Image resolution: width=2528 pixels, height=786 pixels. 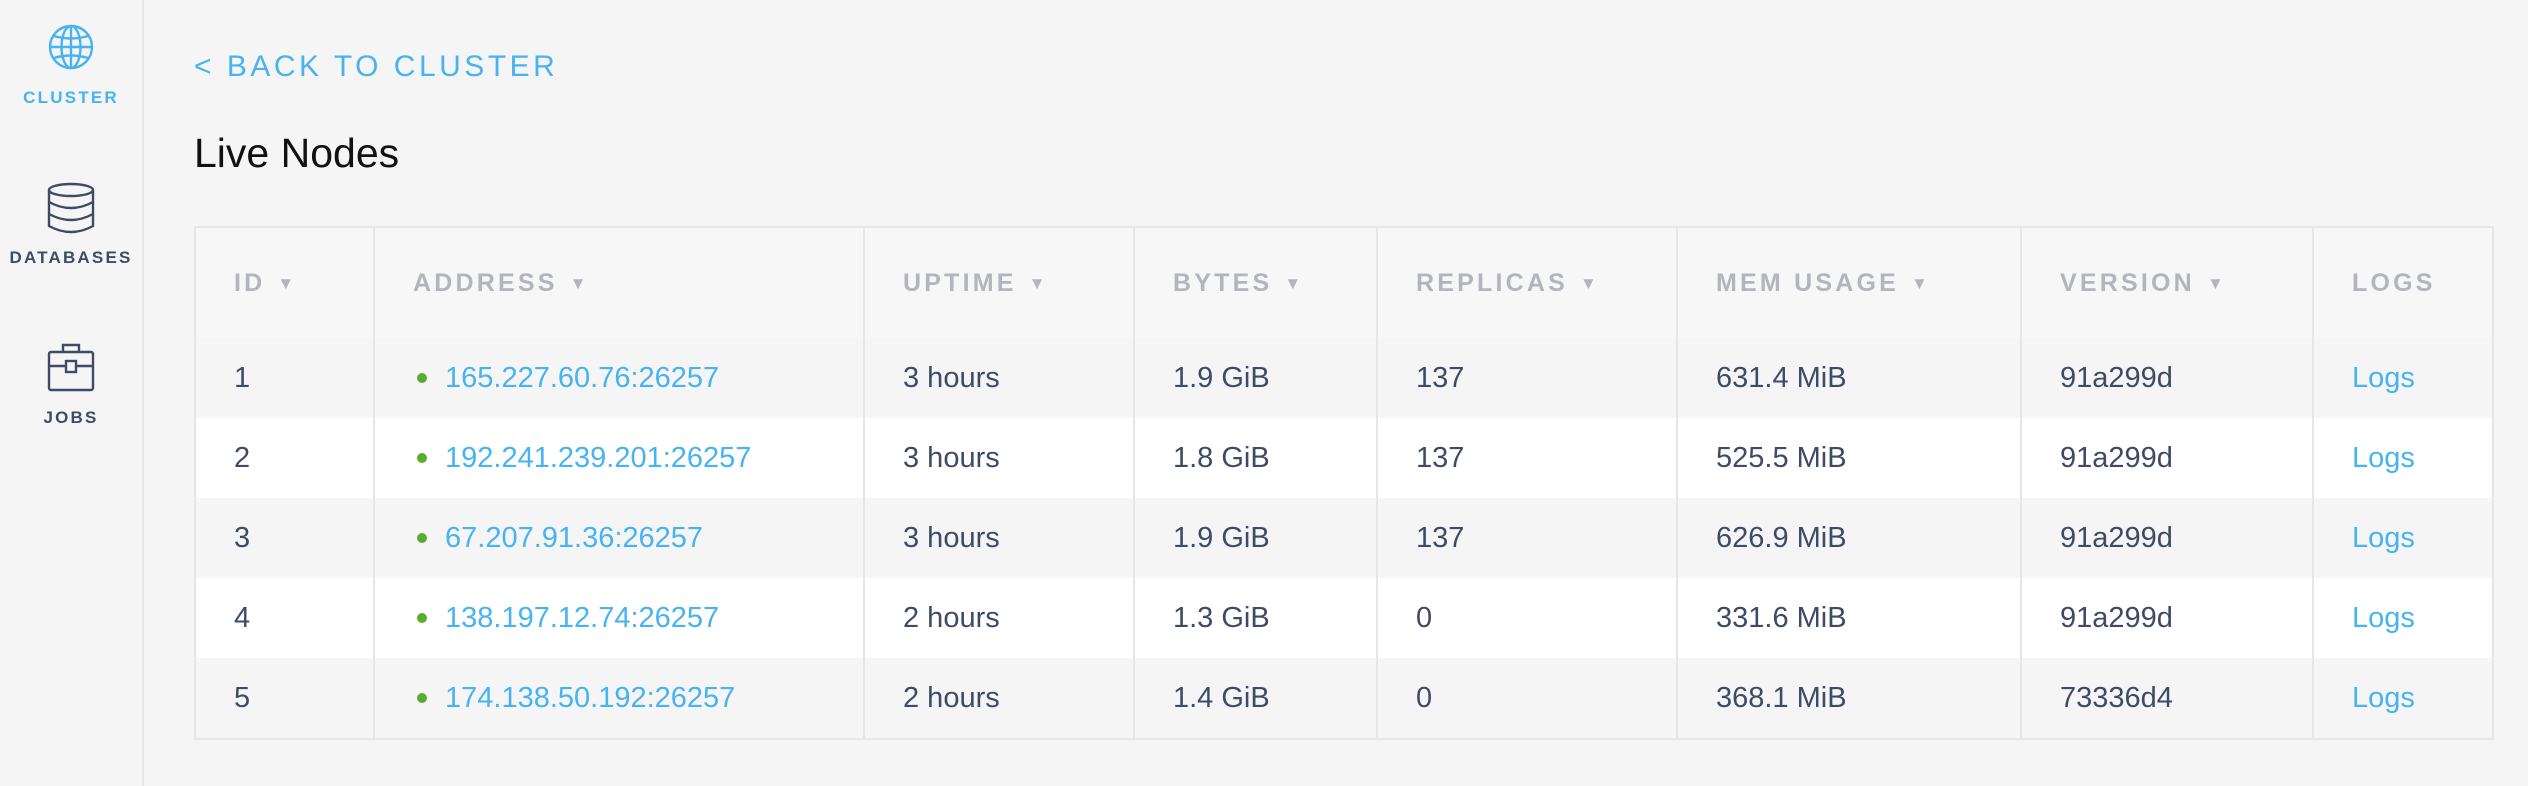 I want to click on column-header-logs: LOGS, so click(x=2402, y=283).